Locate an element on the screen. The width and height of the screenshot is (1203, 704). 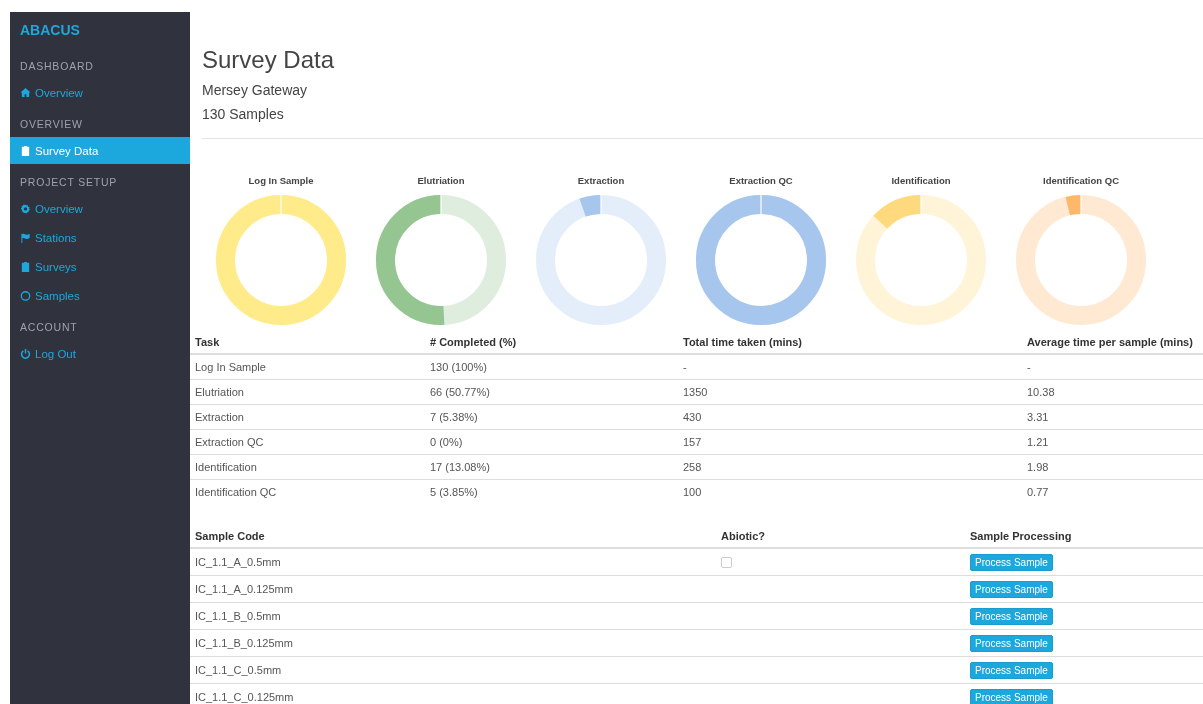
abiotic-checkbox is located at coordinates (726, 563).